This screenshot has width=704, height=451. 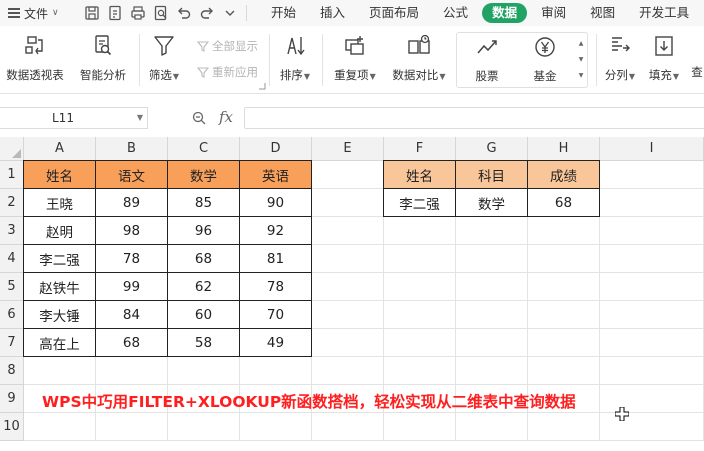 I want to click on row-header-8: 8, so click(x=12, y=371).